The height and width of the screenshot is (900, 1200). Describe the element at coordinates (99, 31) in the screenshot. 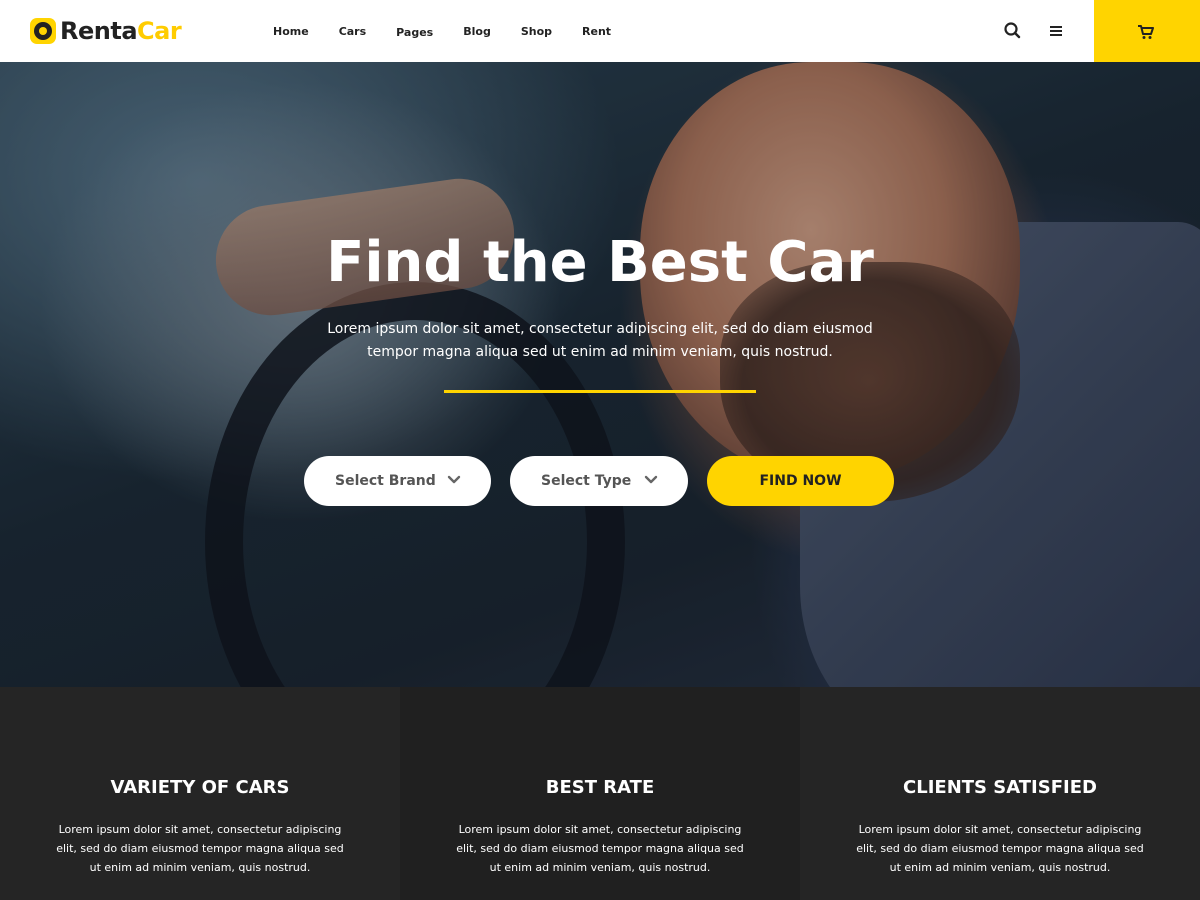

I see `logo-text-renta: Renta` at that location.